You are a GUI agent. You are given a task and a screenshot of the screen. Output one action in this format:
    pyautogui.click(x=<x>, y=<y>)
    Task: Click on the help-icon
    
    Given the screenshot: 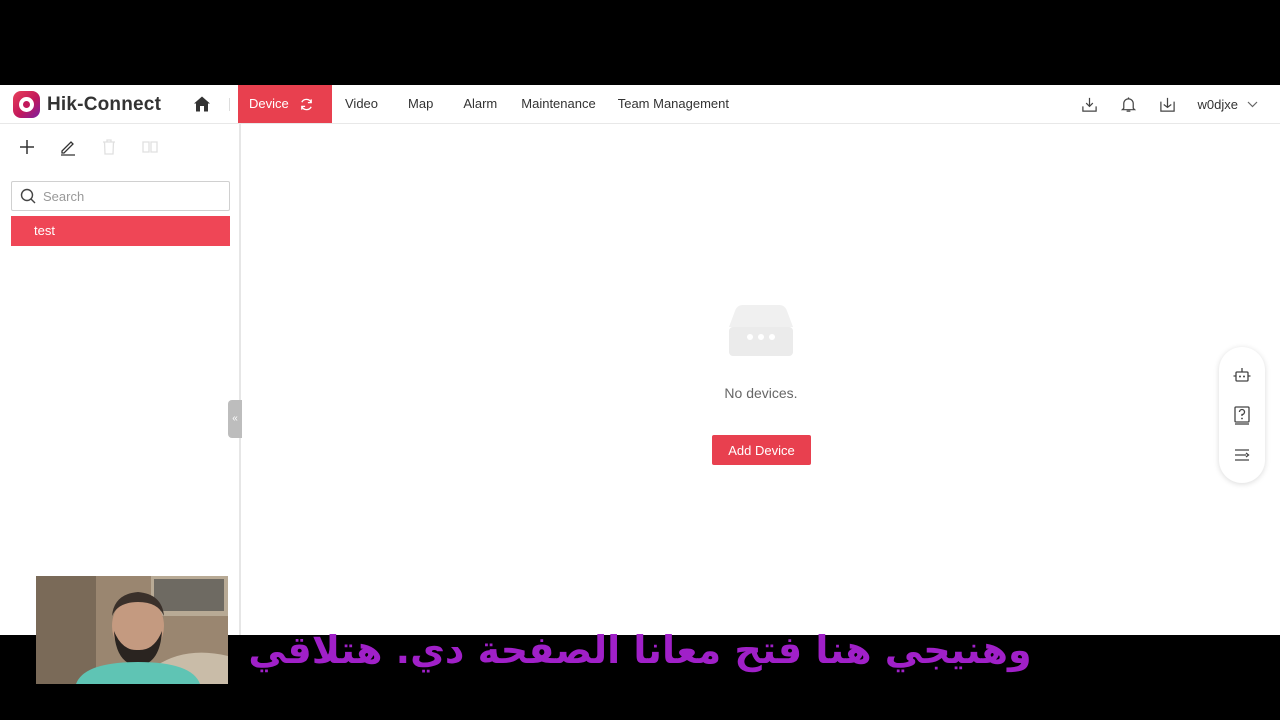 What is the action you would take?
    pyautogui.click(x=1242, y=415)
    